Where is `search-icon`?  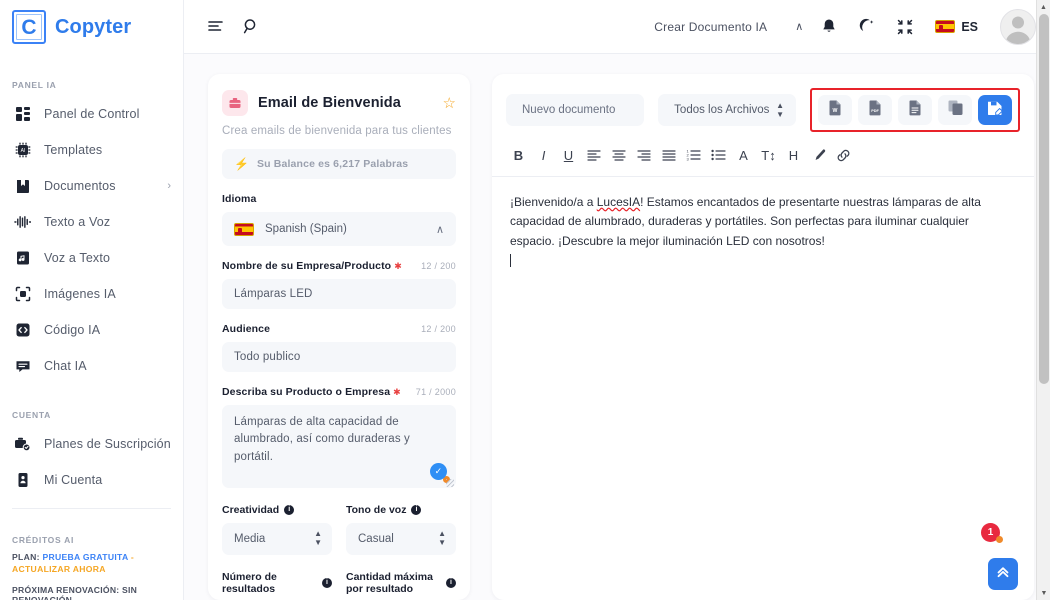 search-icon is located at coordinates (251, 26).